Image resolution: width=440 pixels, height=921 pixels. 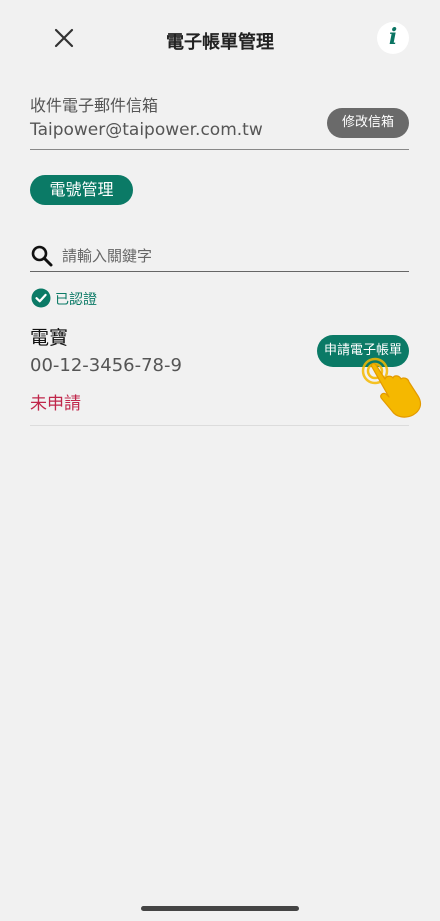 What do you see at coordinates (94, 105) in the screenshot?
I see `email-label: 收件電子郵件信箱` at bounding box center [94, 105].